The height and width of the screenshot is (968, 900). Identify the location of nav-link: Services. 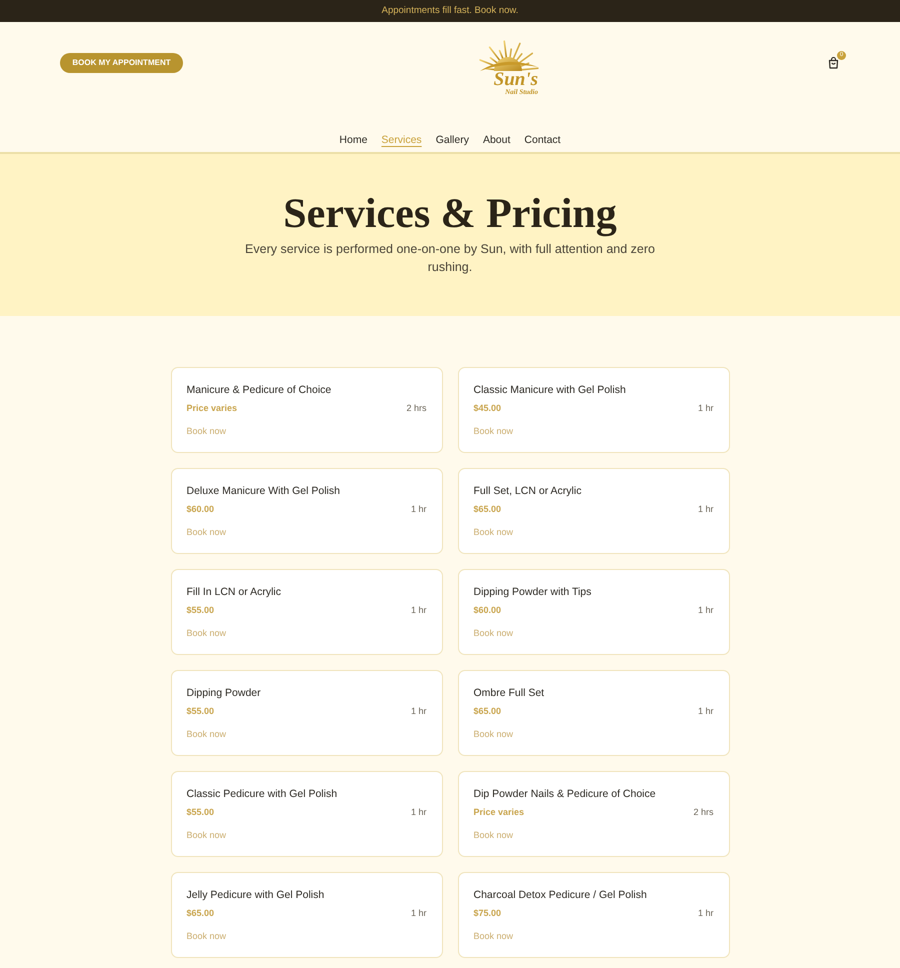
(401, 140).